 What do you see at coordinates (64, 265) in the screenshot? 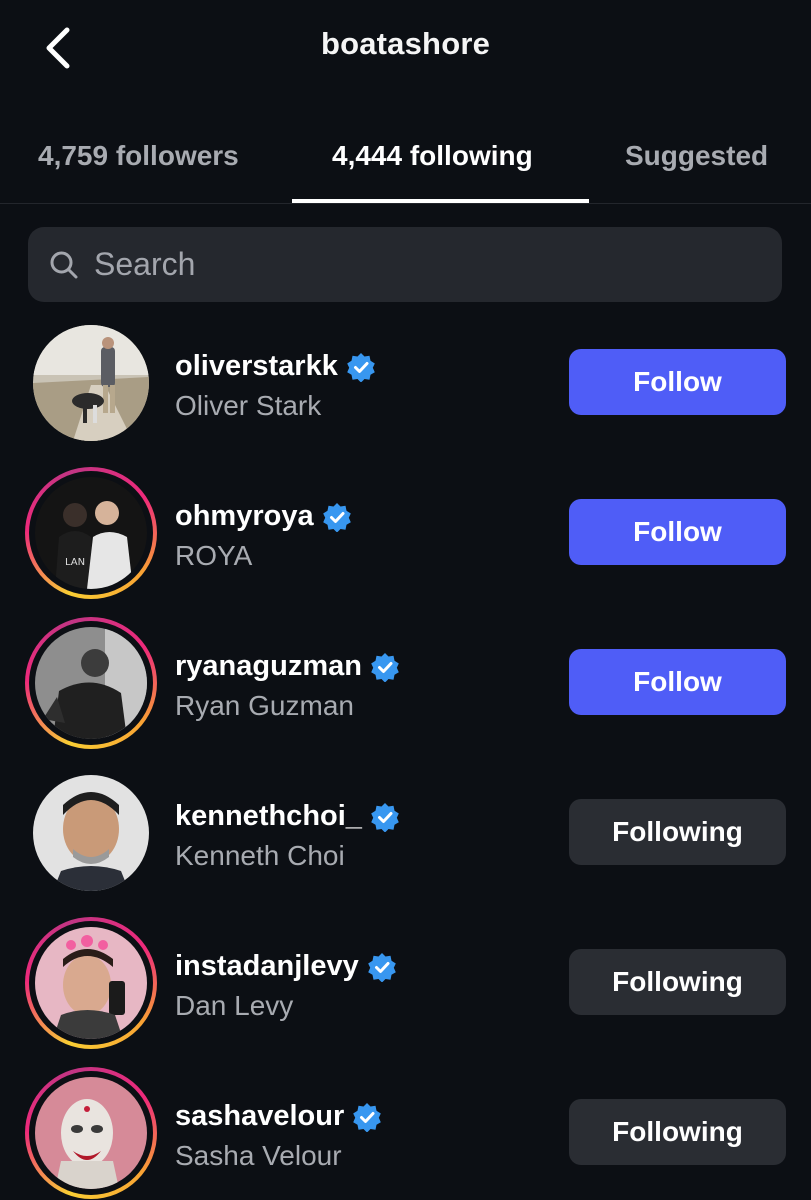
I see `search-icon` at bounding box center [64, 265].